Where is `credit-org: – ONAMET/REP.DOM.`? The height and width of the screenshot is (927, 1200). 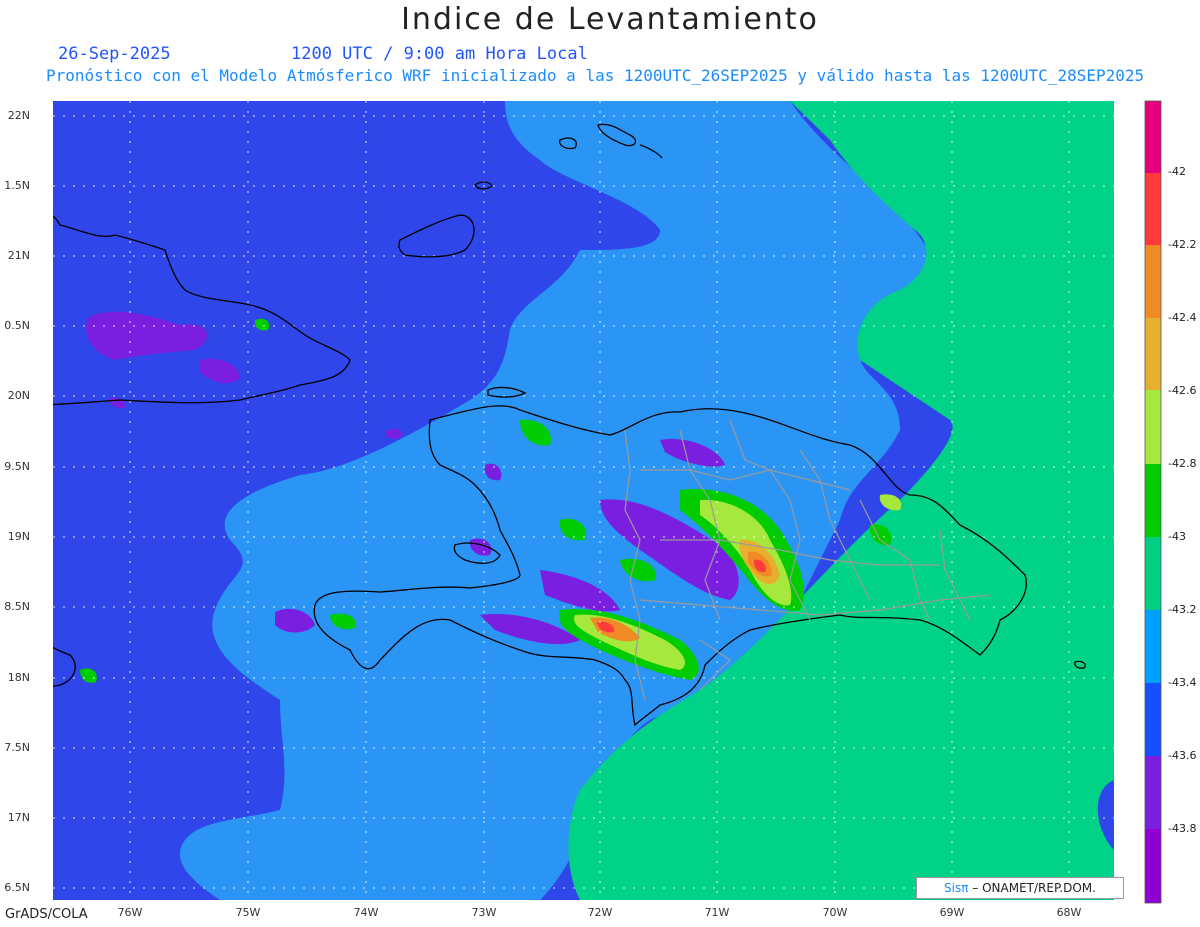 credit-org: – ONAMET/REP.DOM. is located at coordinates (1034, 888).